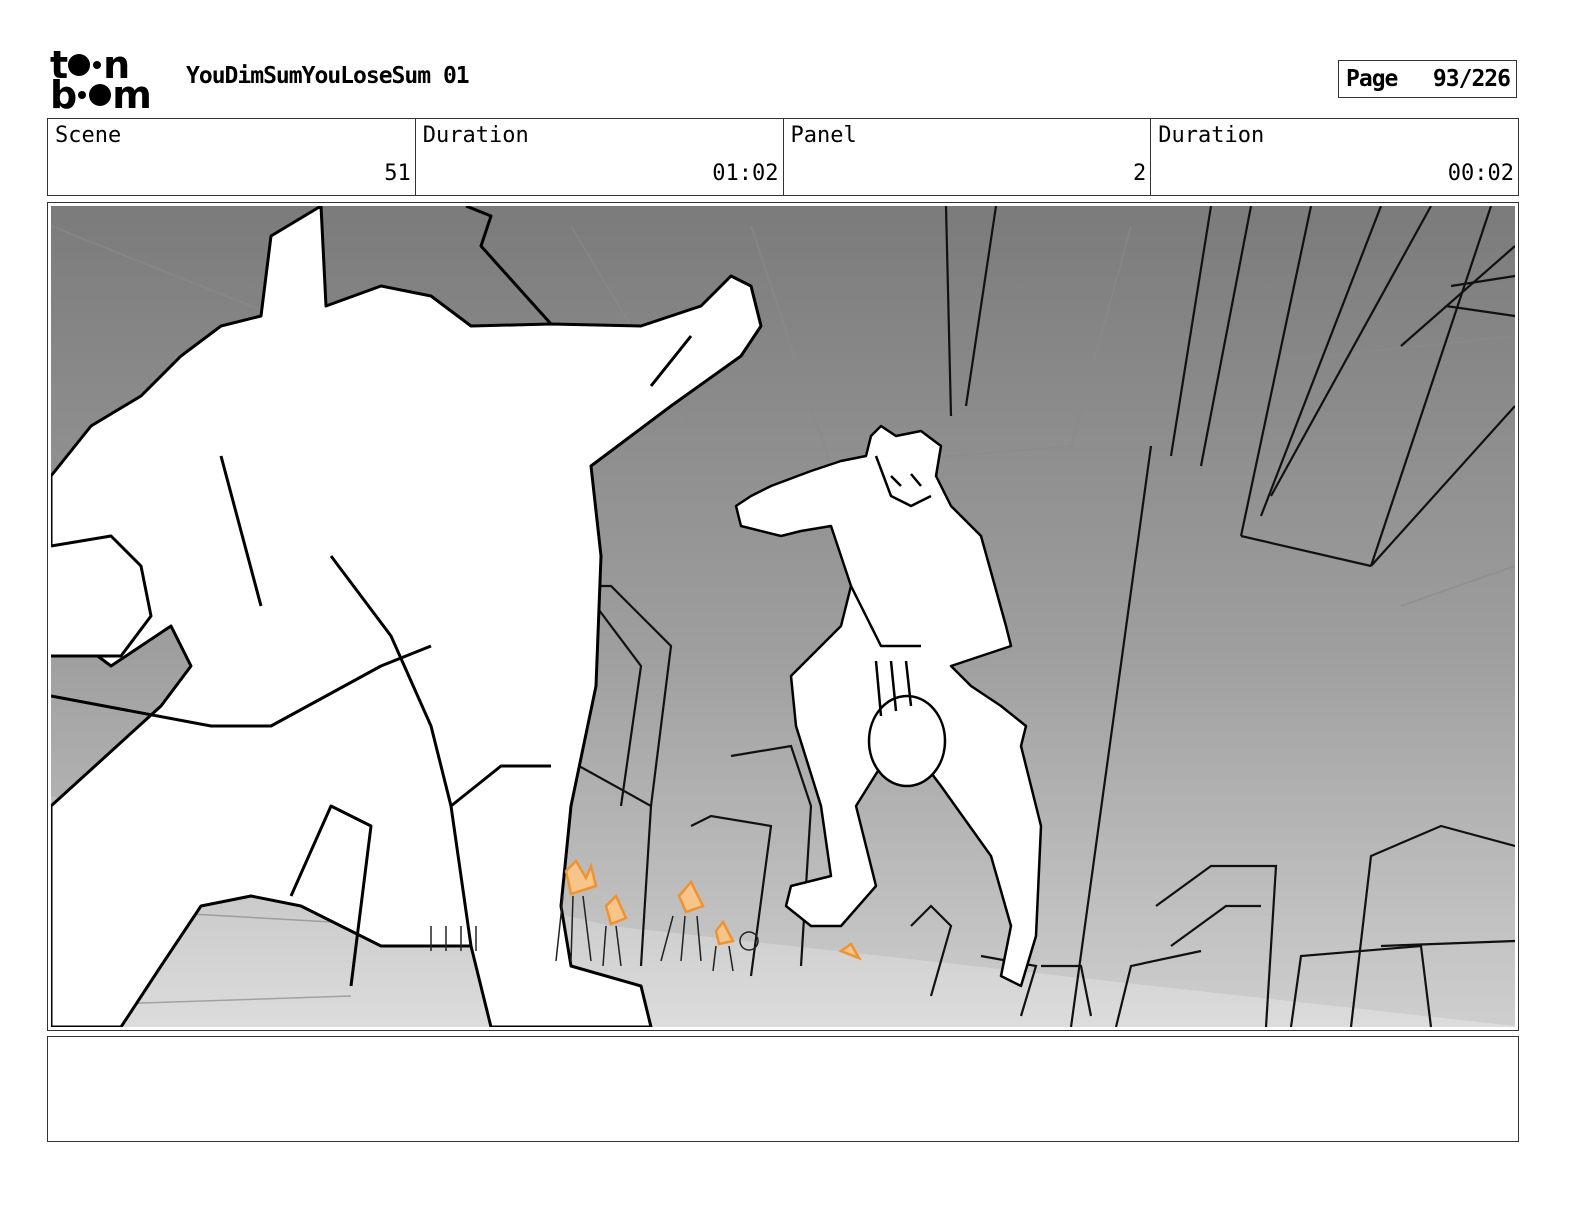  Describe the element at coordinates (1211, 135) in the screenshot. I see `panel-duration-label: Duration` at that location.